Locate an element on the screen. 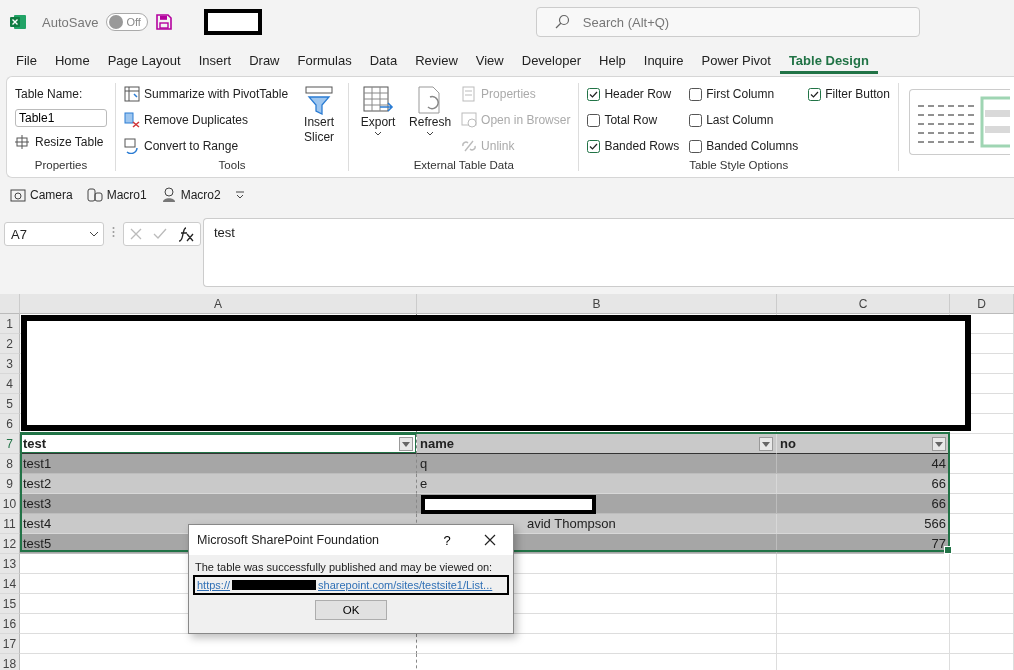 The image size is (1014, 670). column-header: C is located at coordinates (863, 304).